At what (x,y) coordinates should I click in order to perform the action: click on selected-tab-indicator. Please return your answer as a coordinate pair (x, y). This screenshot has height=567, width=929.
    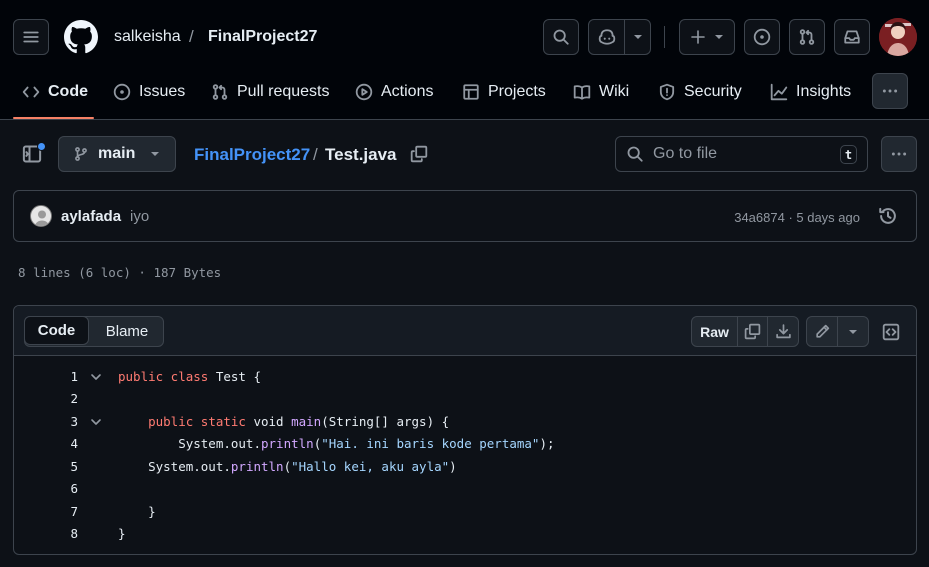
    Looking at the image, I should click on (53, 118).